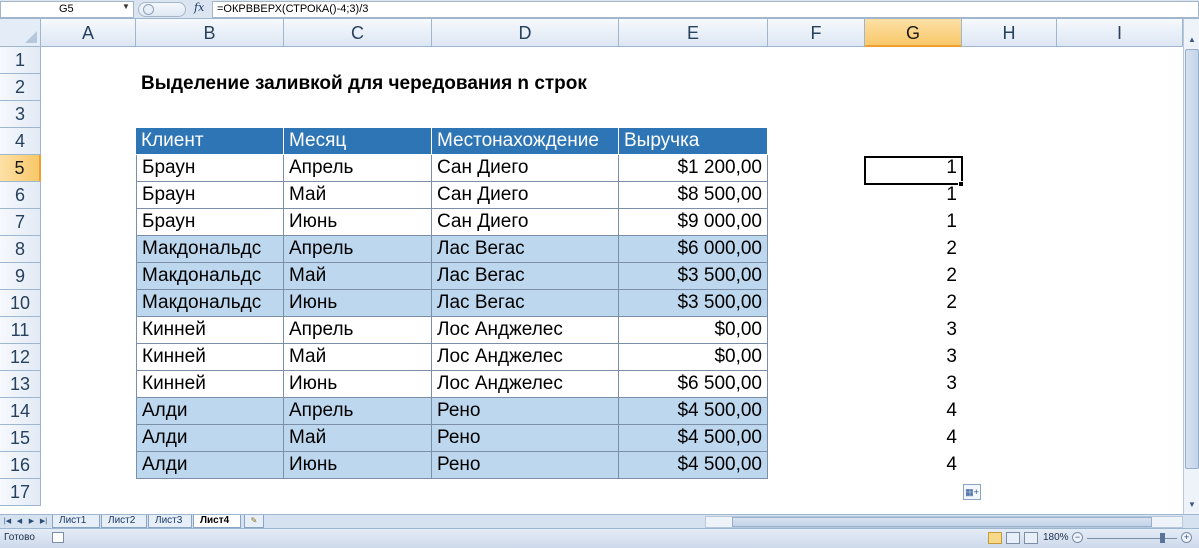  What do you see at coordinates (20, 465) in the screenshot?
I see `row-header-16: 16` at bounding box center [20, 465].